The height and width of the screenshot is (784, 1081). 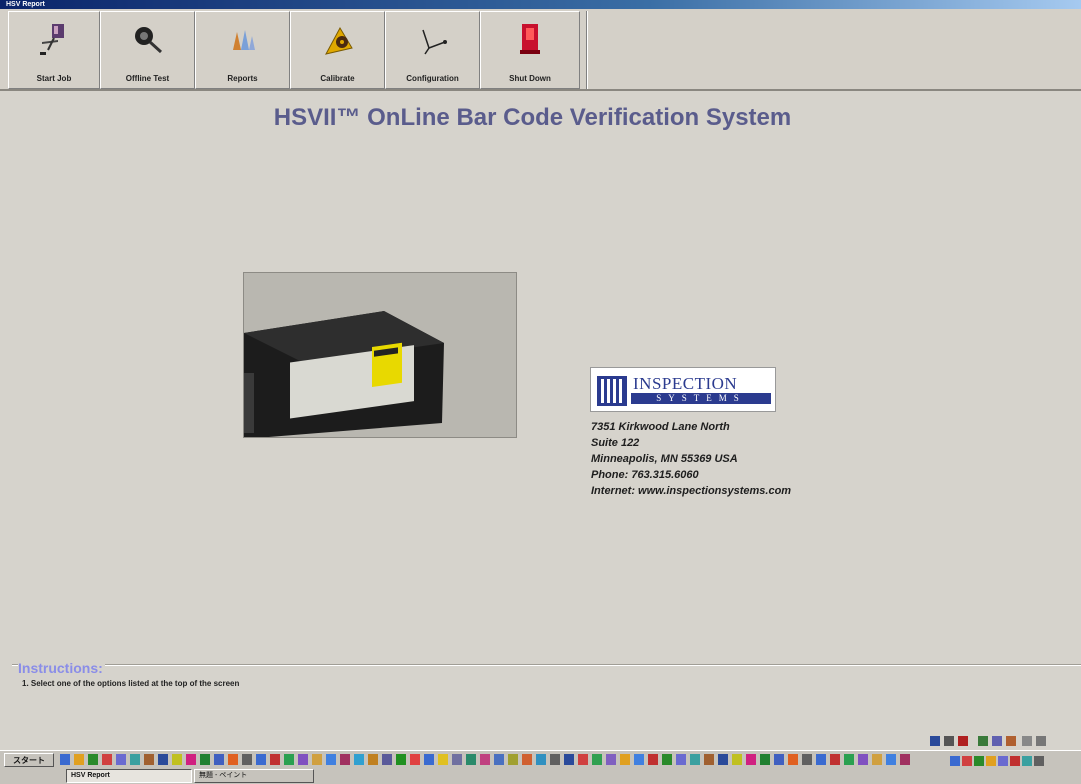 What do you see at coordinates (432, 50) in the screenshot?
I see `configuration-button: Configuration` at bounding box center [432, 50].